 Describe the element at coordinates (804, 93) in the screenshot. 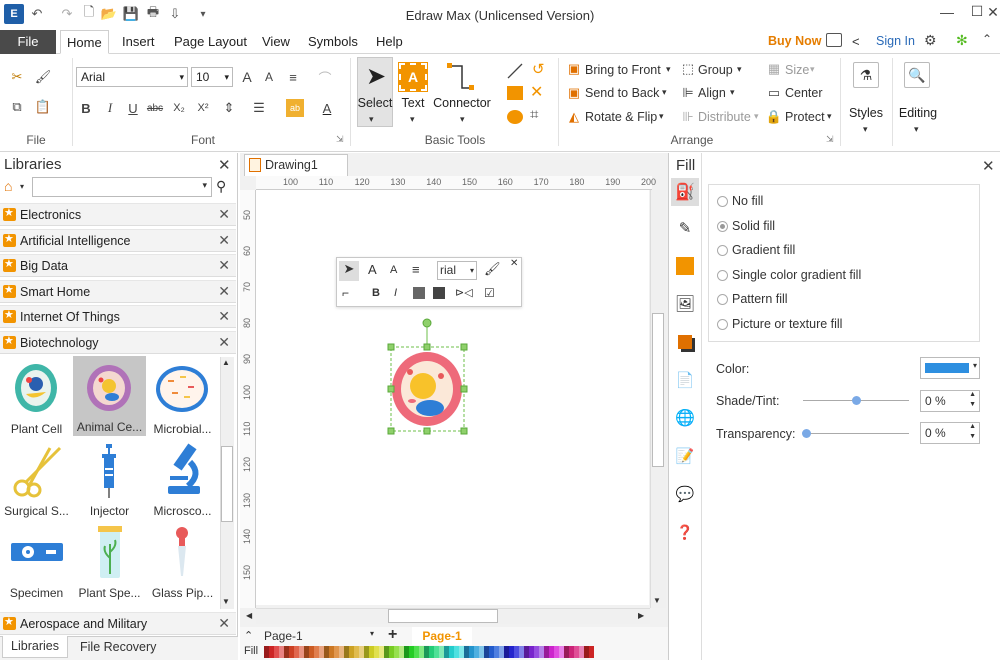

I see `center-button: Center` at that location.